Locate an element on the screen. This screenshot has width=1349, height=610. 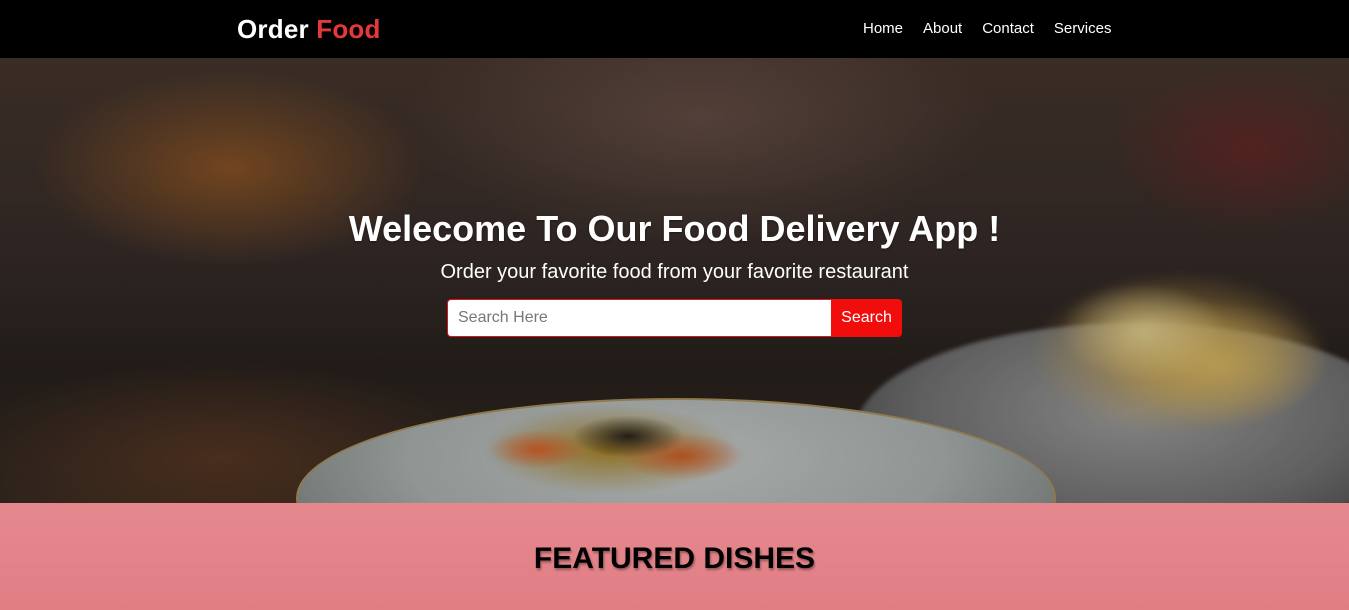
nav-link-home: Home is located at coordinates (883, 29).